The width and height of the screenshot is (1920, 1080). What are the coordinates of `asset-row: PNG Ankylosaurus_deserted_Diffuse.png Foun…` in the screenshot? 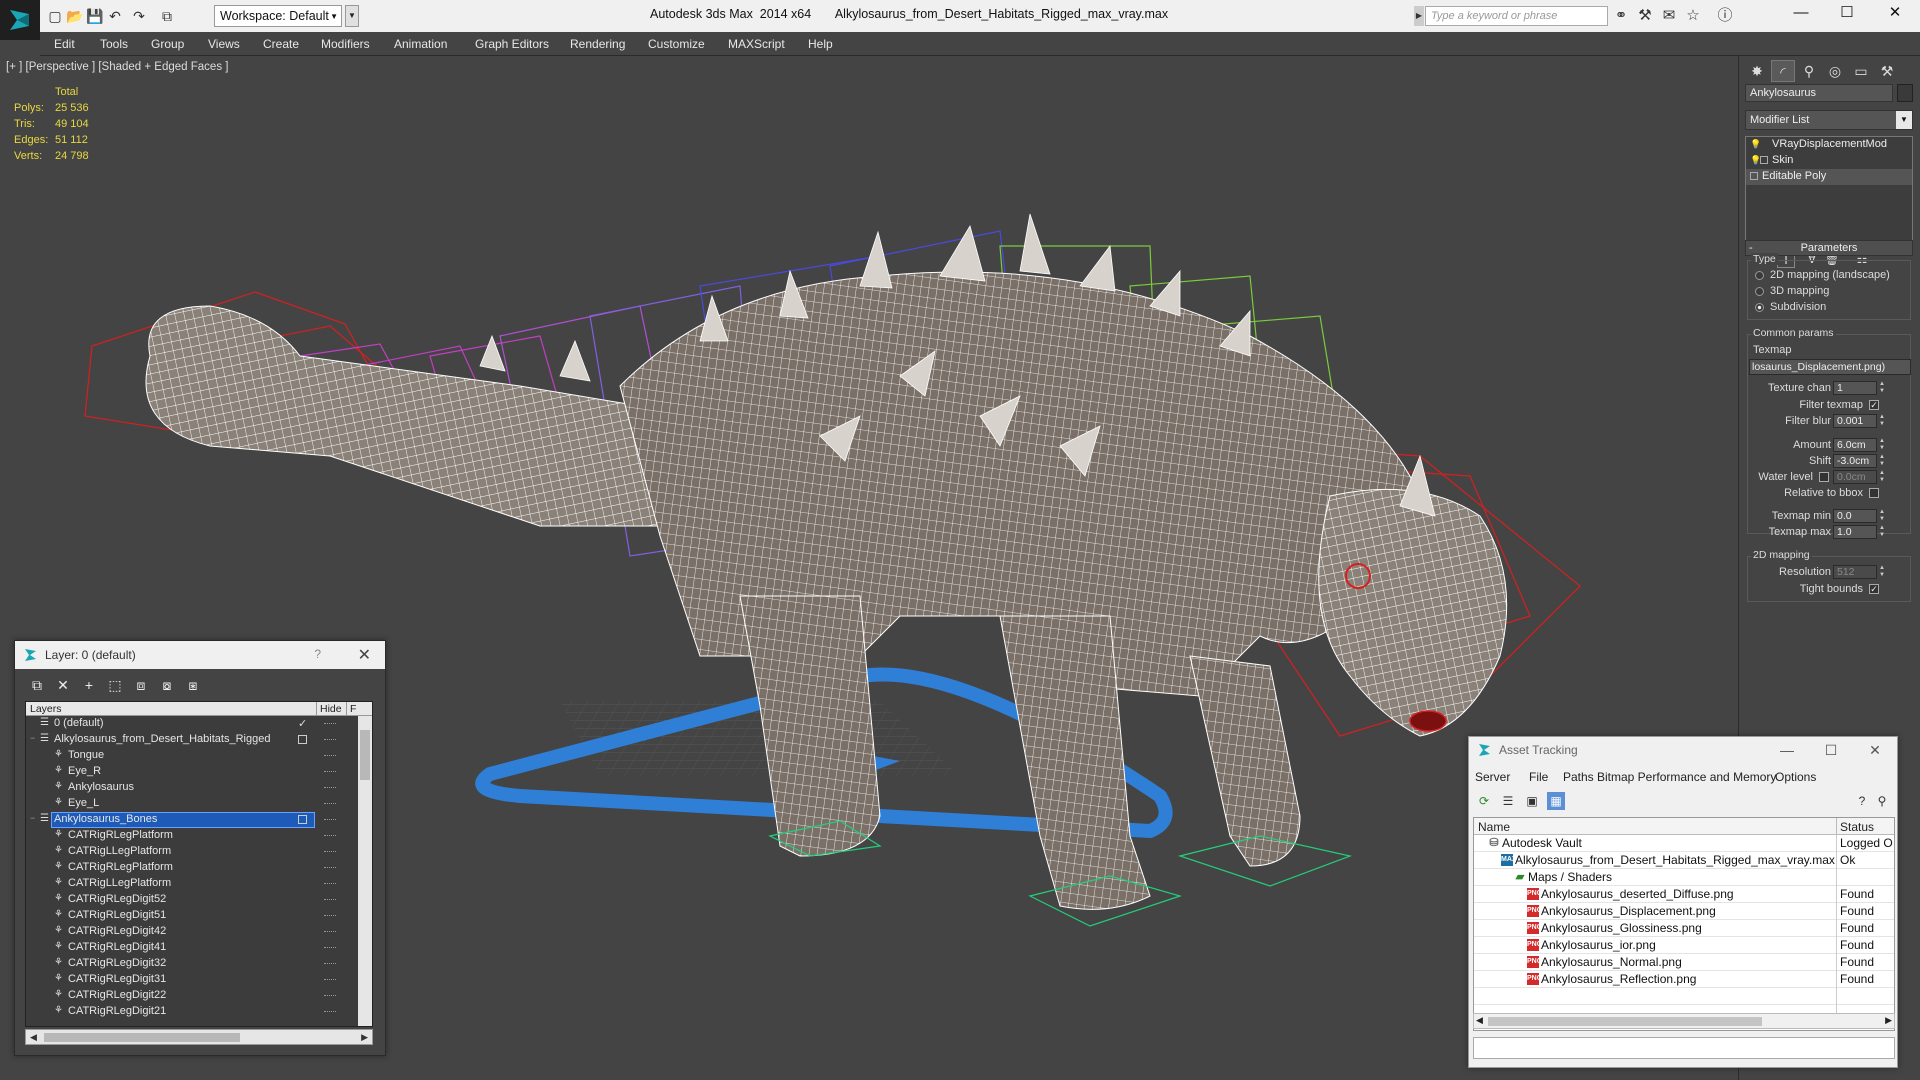 It's located at (1684, 894).